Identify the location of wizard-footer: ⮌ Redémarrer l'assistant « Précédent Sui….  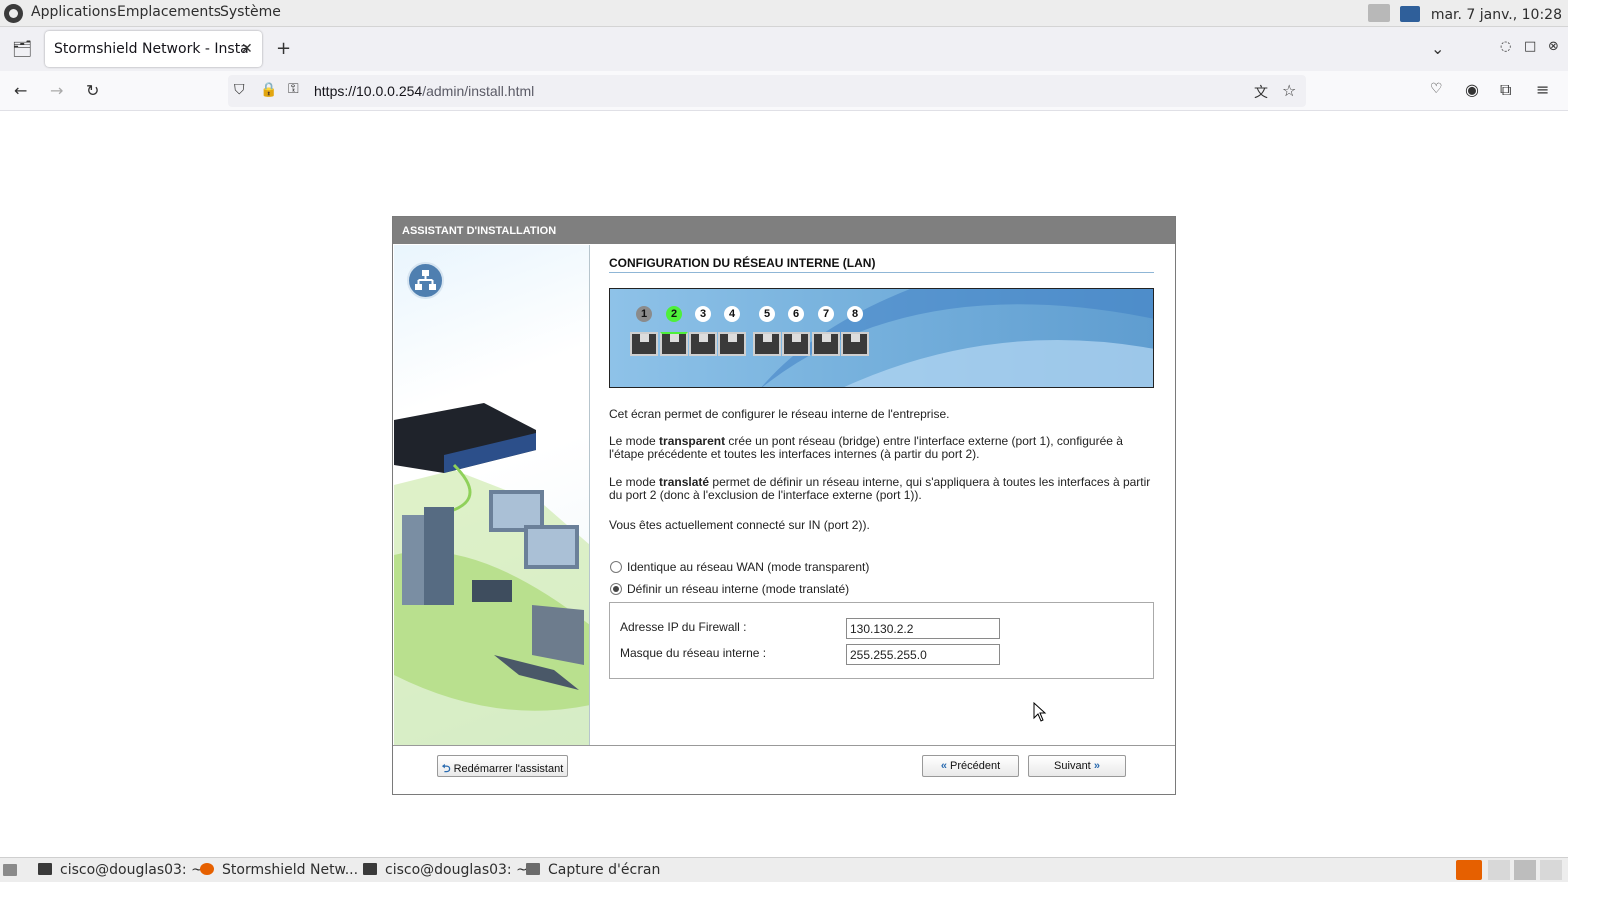
(784, 769).